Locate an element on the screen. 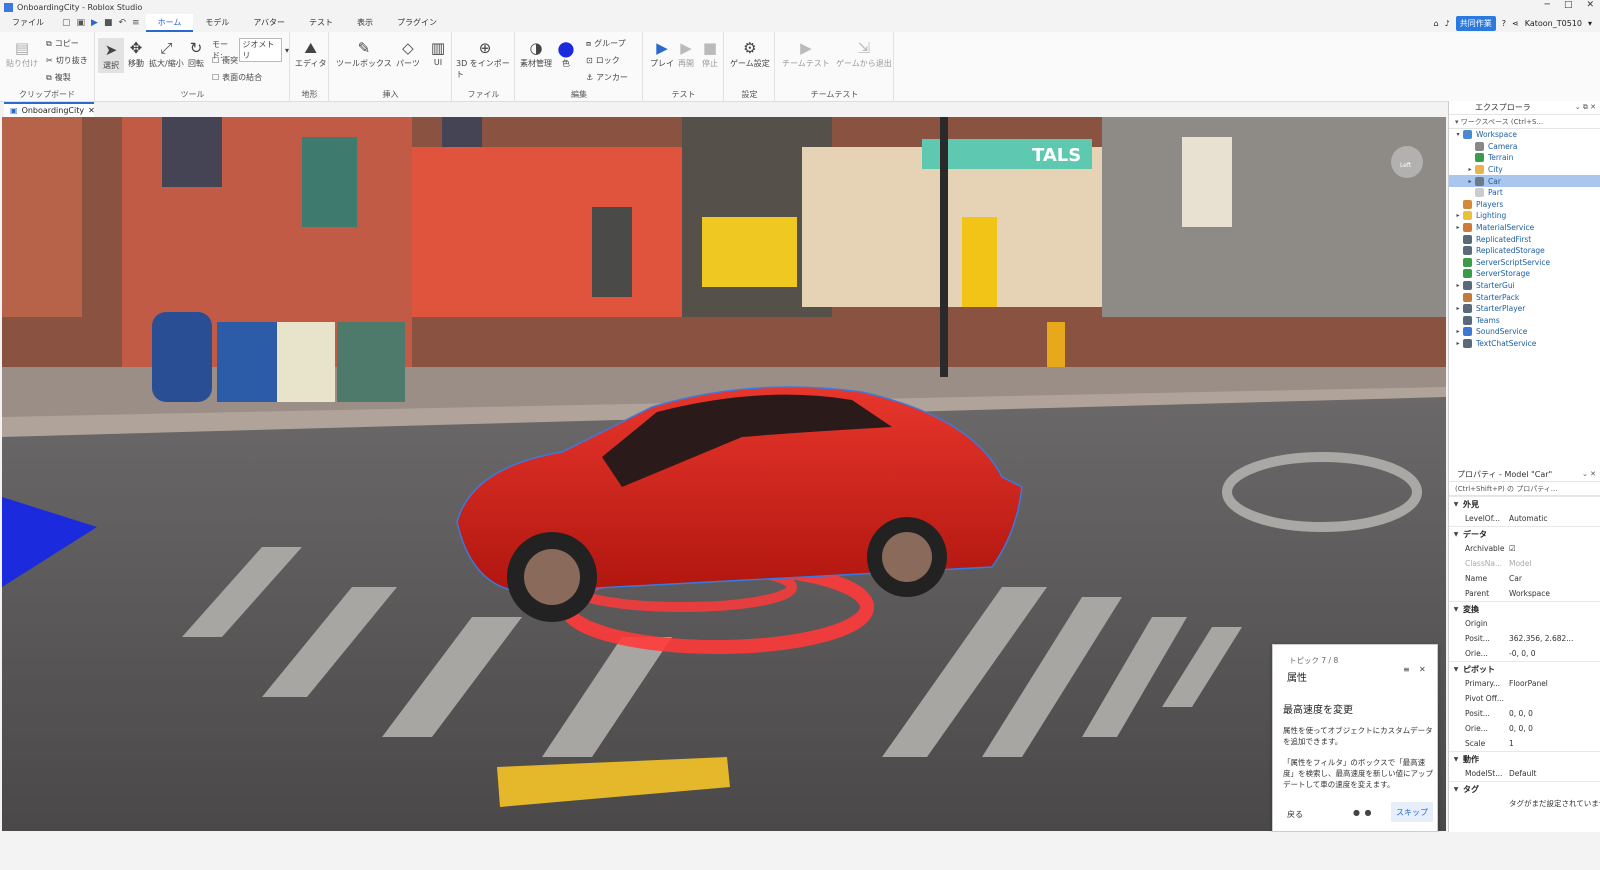 The width and height of the screenshot is (1600, 870). property-value: Model is located at coordinates (1552, 563).